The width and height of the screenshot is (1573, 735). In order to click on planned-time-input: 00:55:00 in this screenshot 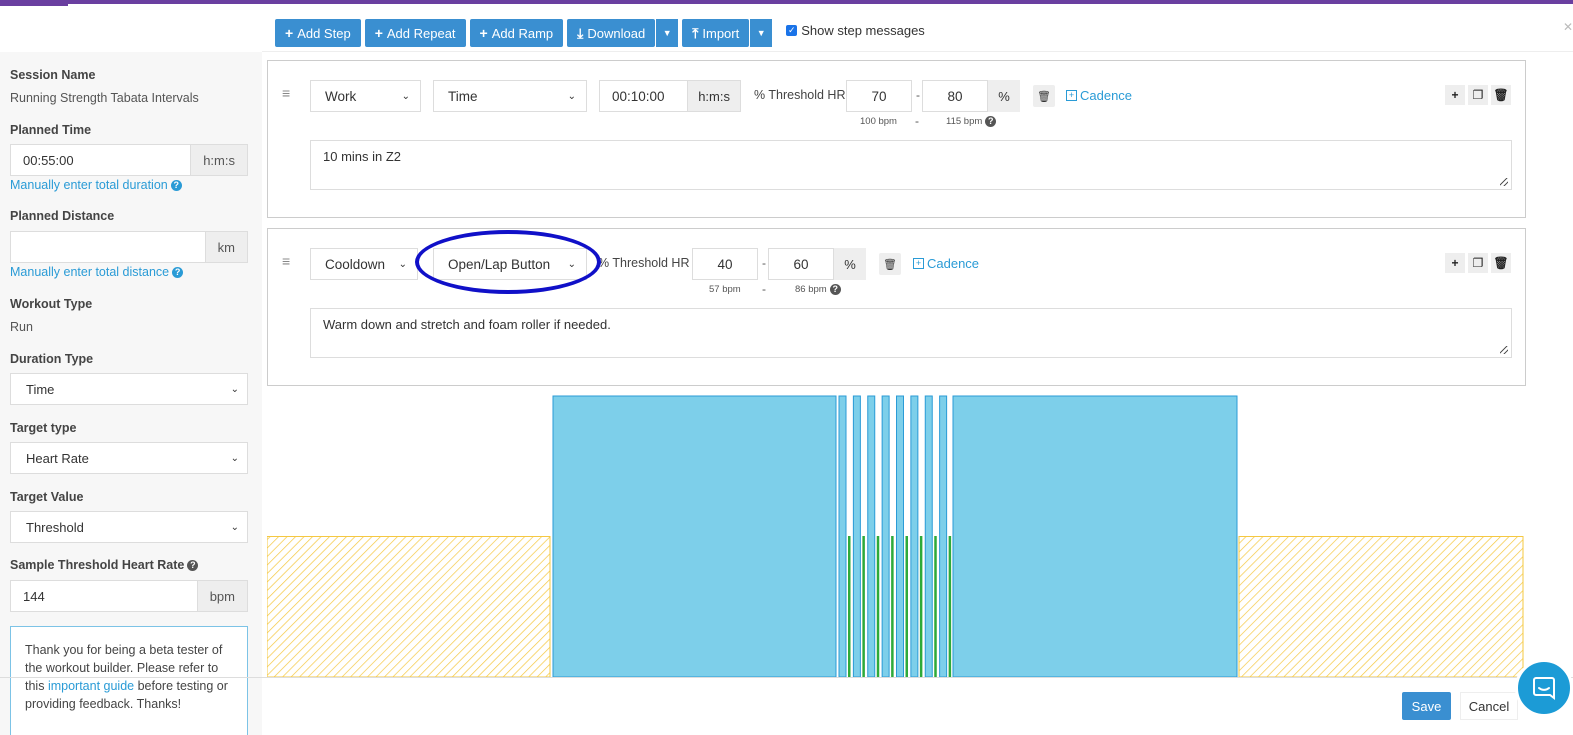, I will do `click(100, 160)`.